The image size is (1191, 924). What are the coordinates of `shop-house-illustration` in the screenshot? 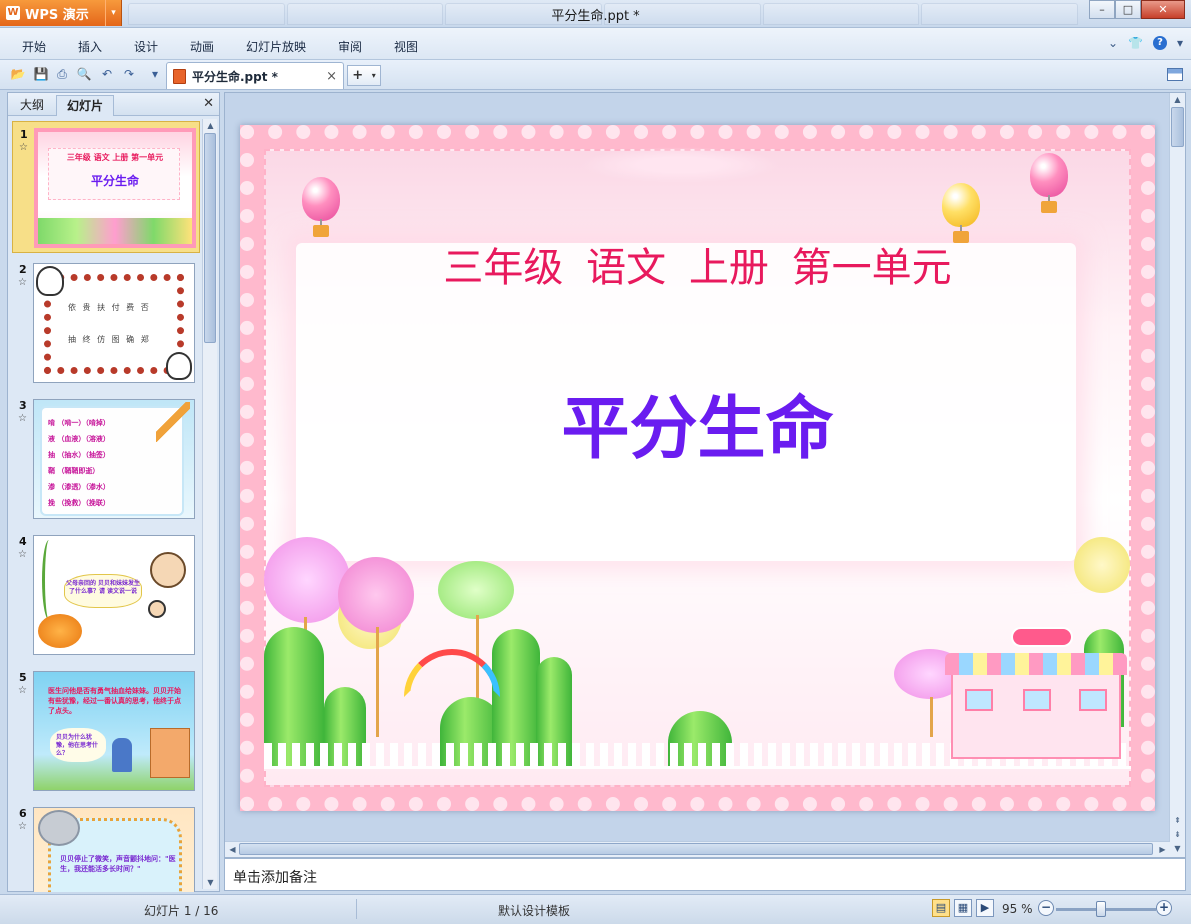 It's located at (1036, 693).